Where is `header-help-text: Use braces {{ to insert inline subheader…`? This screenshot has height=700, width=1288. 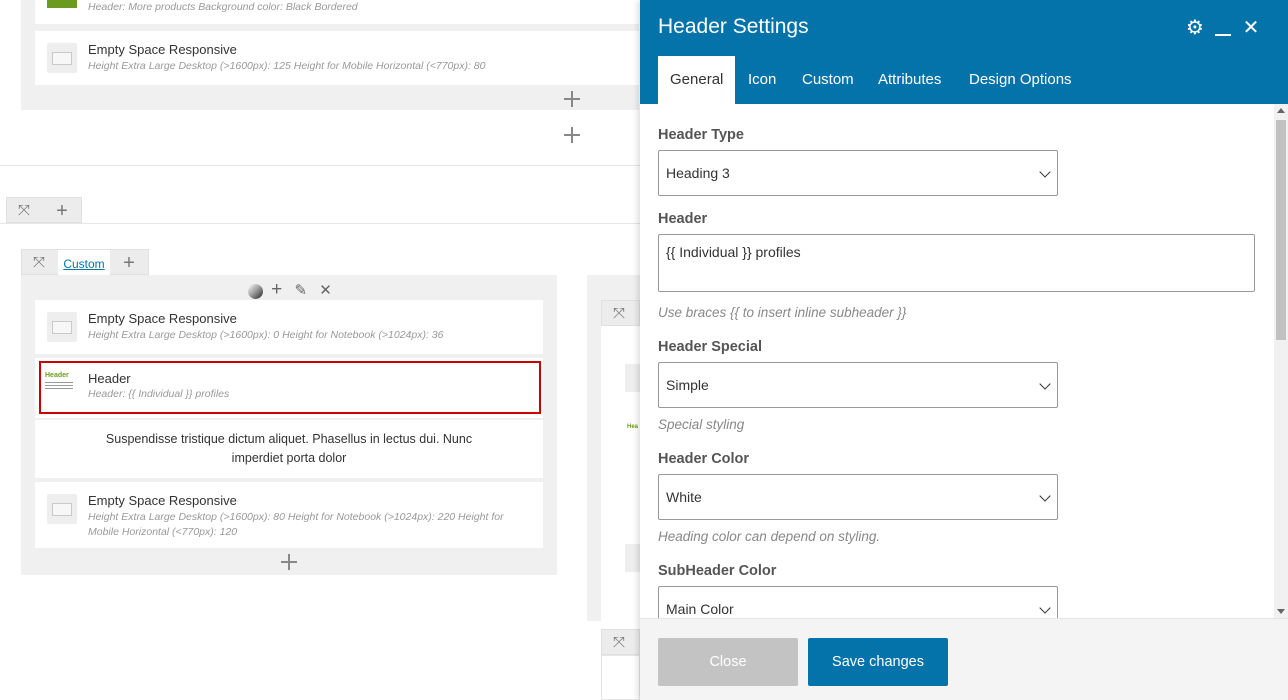
header-help-text: Use braces {{ to insert inline subheader… is located at coordinates (782, 312).